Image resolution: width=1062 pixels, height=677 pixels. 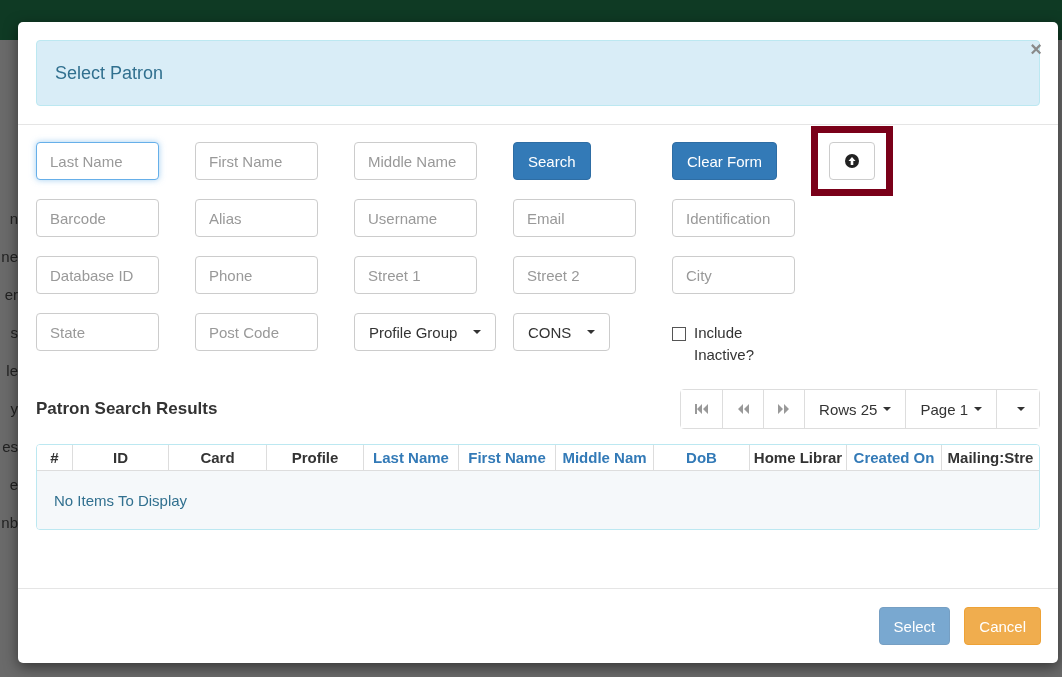 What do you see at coordinates (425, 332) in the screenshot?
I see `dropdown-button: Profile Group` at bounding box center [425, 332].